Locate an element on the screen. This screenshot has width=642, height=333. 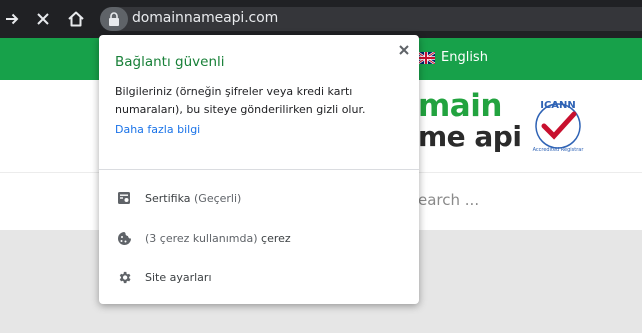
address-bar: domainnameapi.com is located at coordinates (371, 19).